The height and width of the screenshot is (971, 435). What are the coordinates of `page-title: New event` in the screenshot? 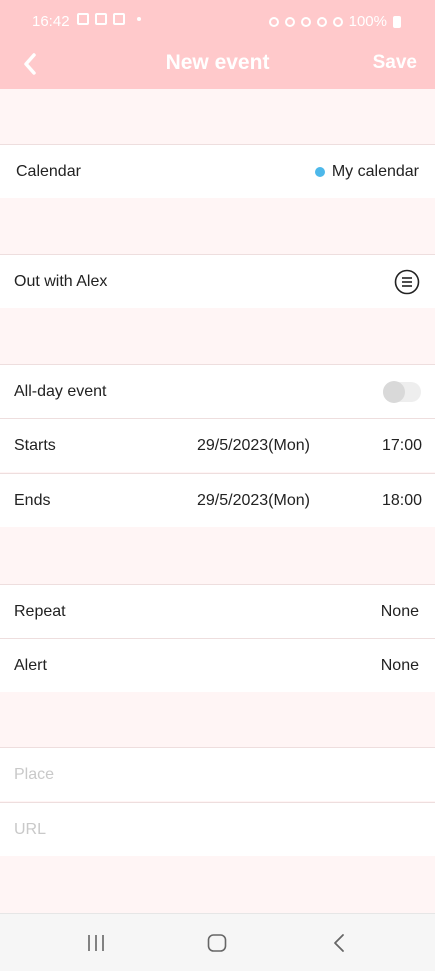 It's located at (217, 62).